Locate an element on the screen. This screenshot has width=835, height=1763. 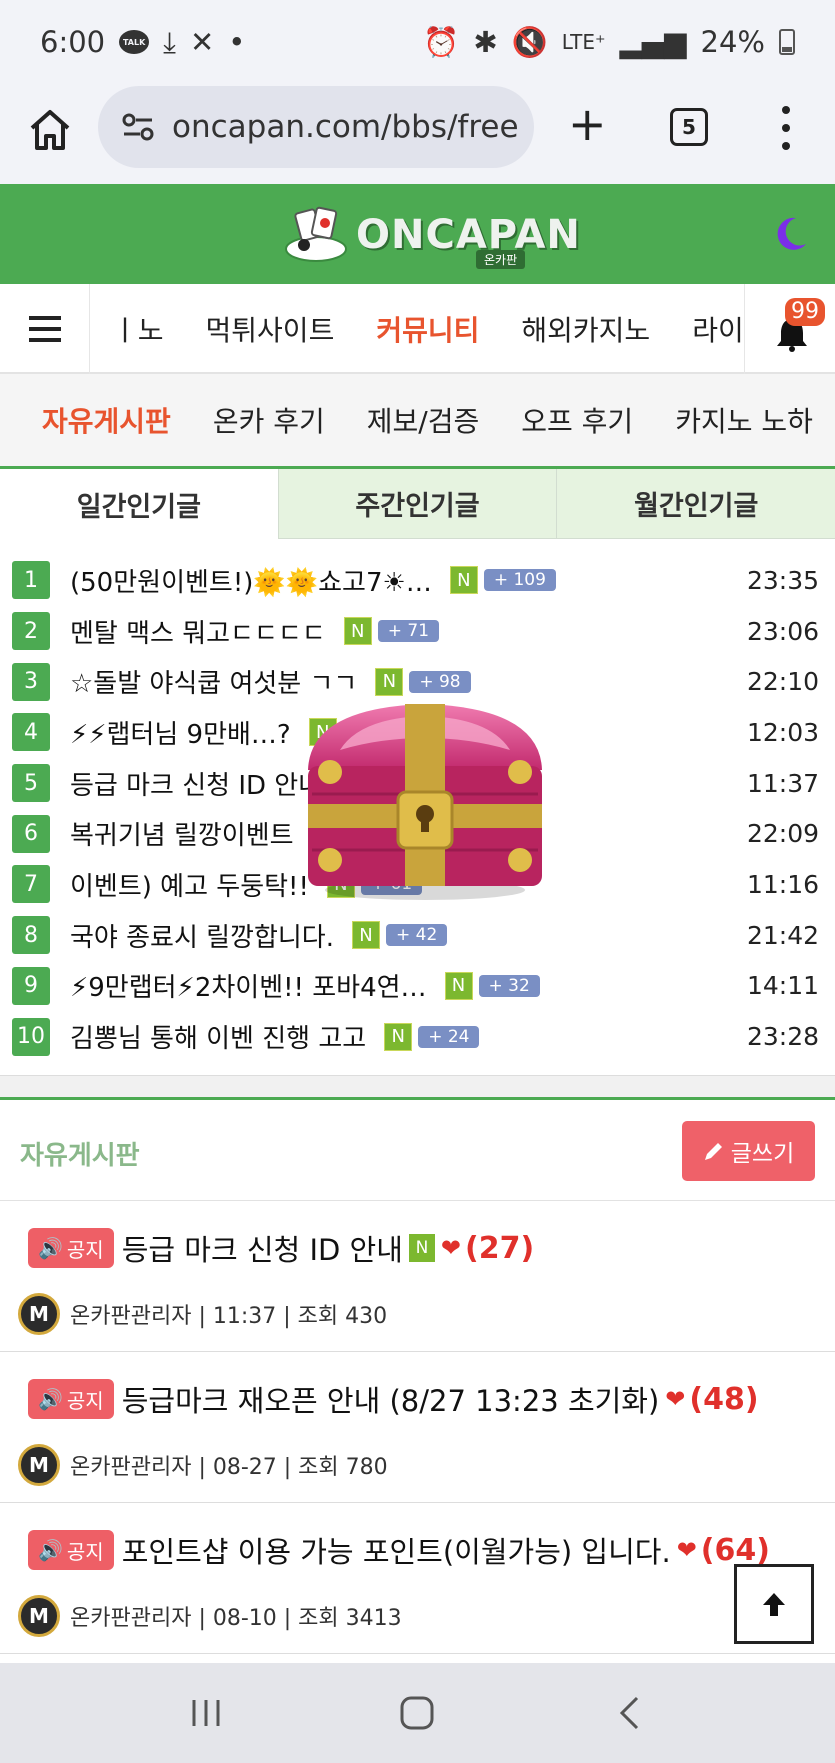
nav-item-scam-sites: 먹튀사이트 is located at coordinates (270, 329).